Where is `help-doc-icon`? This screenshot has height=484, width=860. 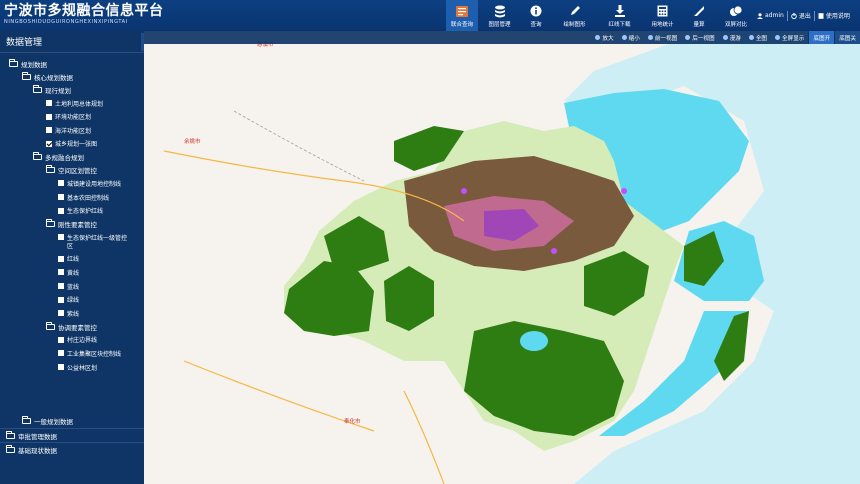
help-doc-icon is located at coordinates (821, 15).